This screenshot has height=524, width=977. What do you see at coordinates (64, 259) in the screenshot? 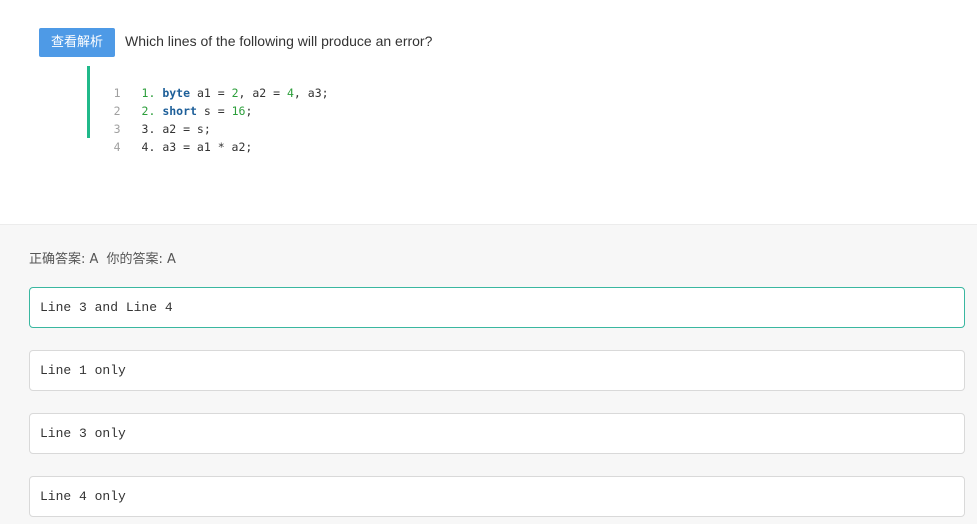
I see `correct-answer-label: 正确答案: A` at bounding box center [64, 259].